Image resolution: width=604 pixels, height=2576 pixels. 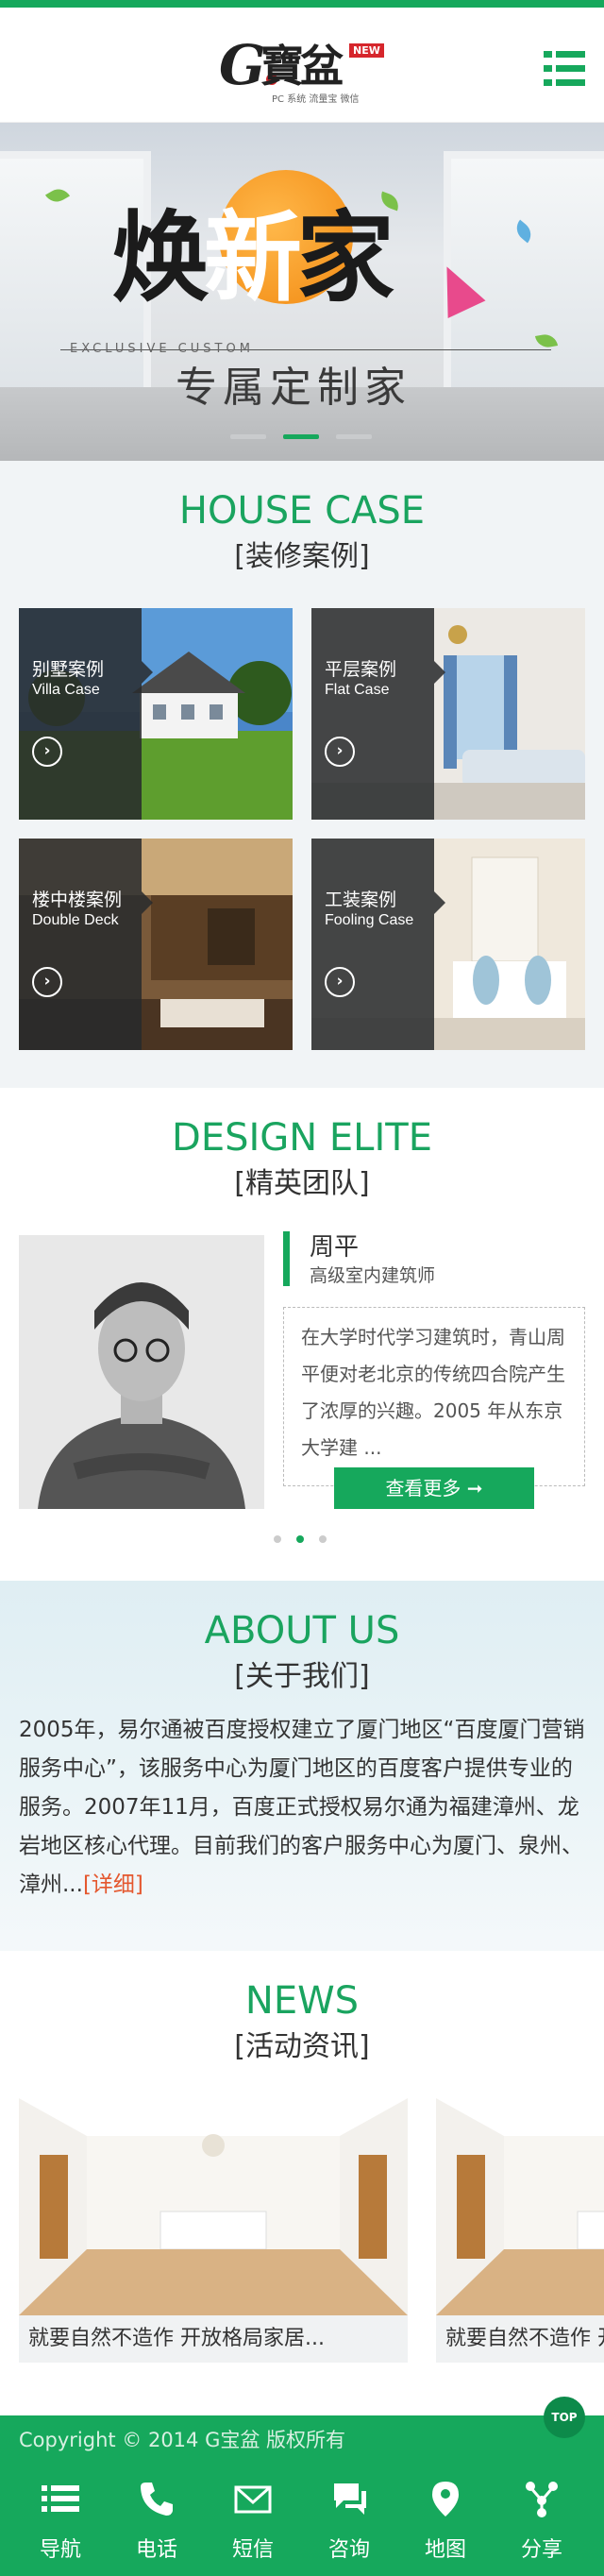 What do you see at coordinates (157, 2520) in the screenshot?
I see `tab-phone: 电话` at bounding box center [157, 2520].